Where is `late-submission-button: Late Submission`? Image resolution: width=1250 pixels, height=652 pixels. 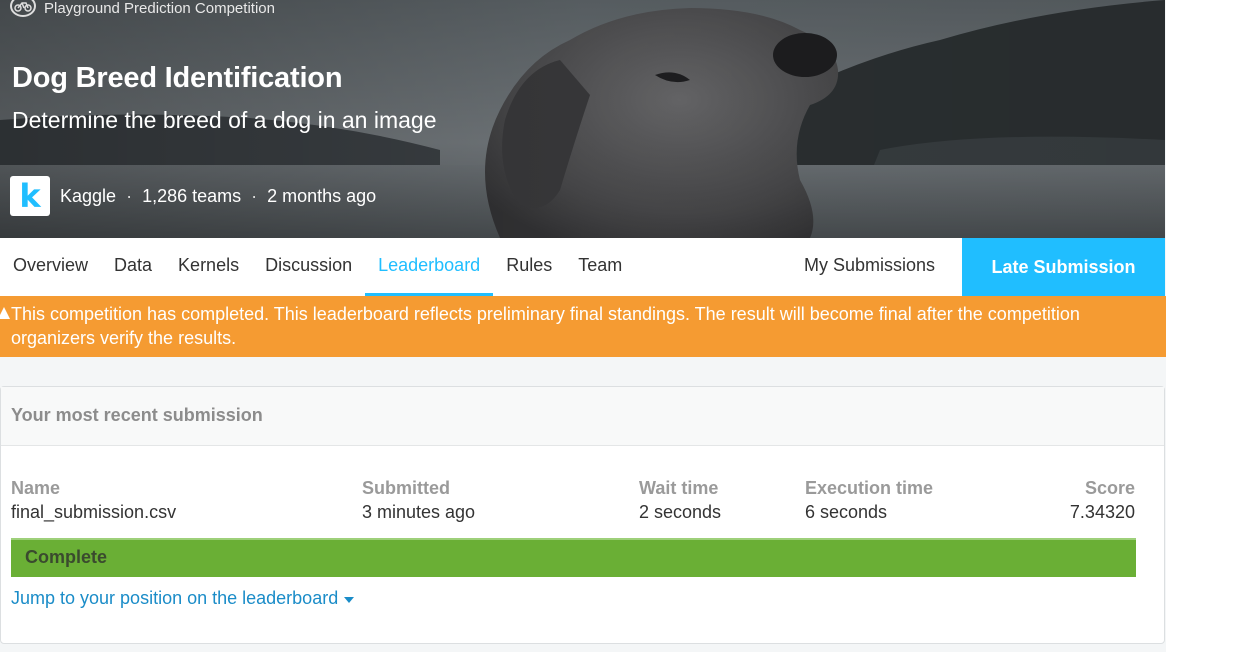 late-submission-button: Late Submission is located at coordinates (1063, 267).